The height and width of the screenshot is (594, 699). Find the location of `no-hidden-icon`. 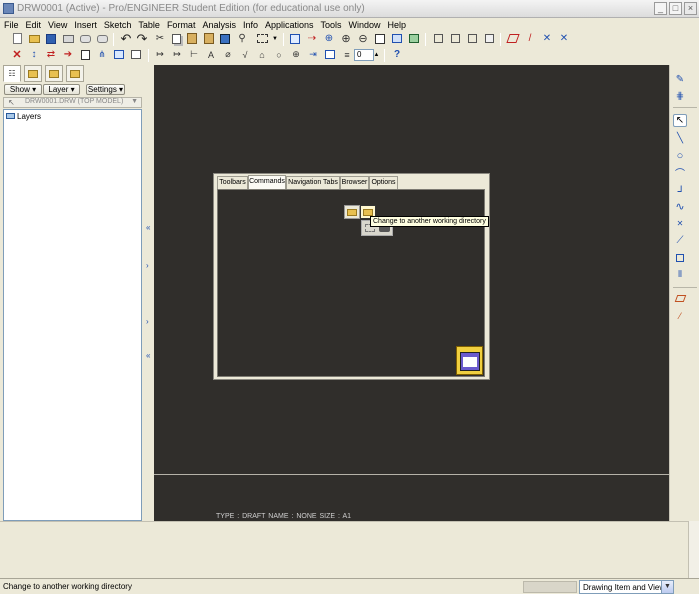

no-hidden-icon is located at coordinates (472, 38).